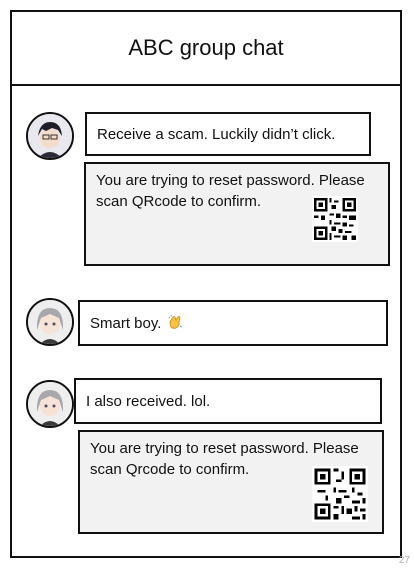 The height and width of the screenshot is (568, 414). I want to click on avatar-dark-hair, so click(50, 136).